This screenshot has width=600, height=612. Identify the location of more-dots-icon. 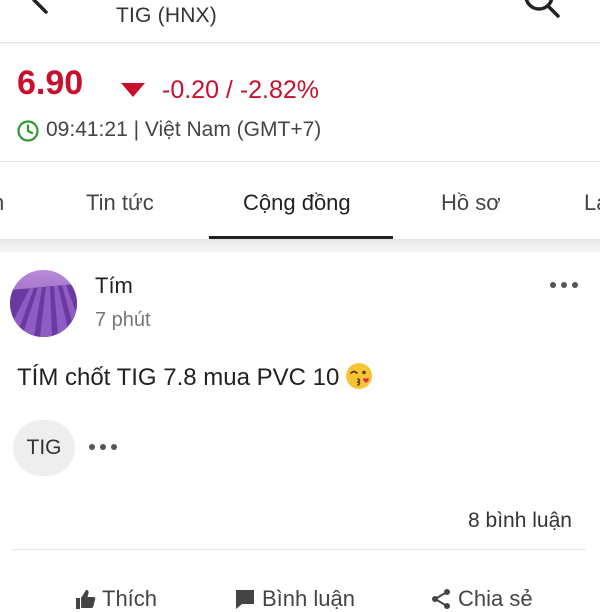
(103, 447).